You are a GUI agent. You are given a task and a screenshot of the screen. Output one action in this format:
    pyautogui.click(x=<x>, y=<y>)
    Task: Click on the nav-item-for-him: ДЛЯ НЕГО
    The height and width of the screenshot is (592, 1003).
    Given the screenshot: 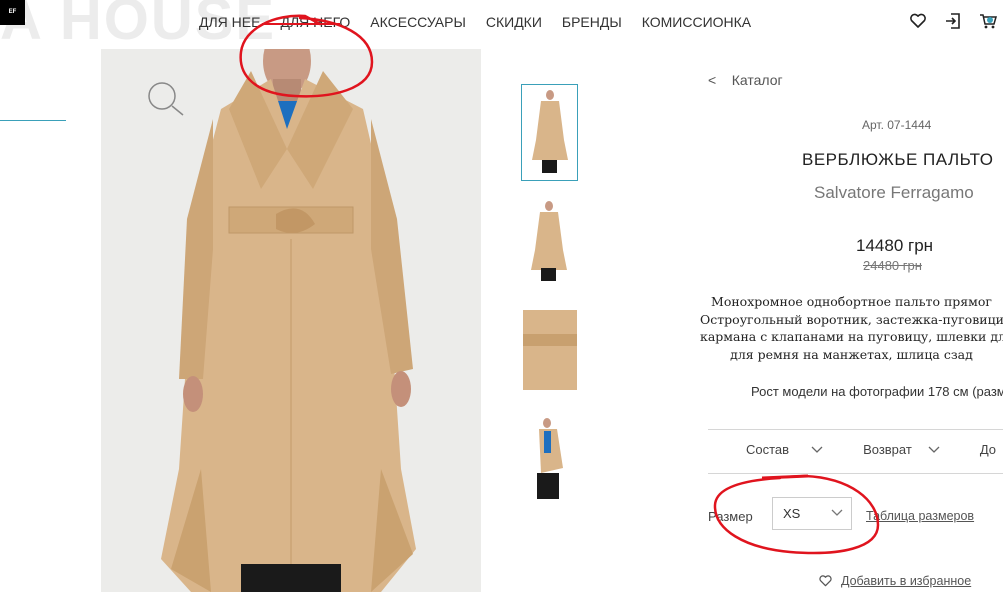 What is the action you would take?
    pyautogui.click(x=315, y=22)
    